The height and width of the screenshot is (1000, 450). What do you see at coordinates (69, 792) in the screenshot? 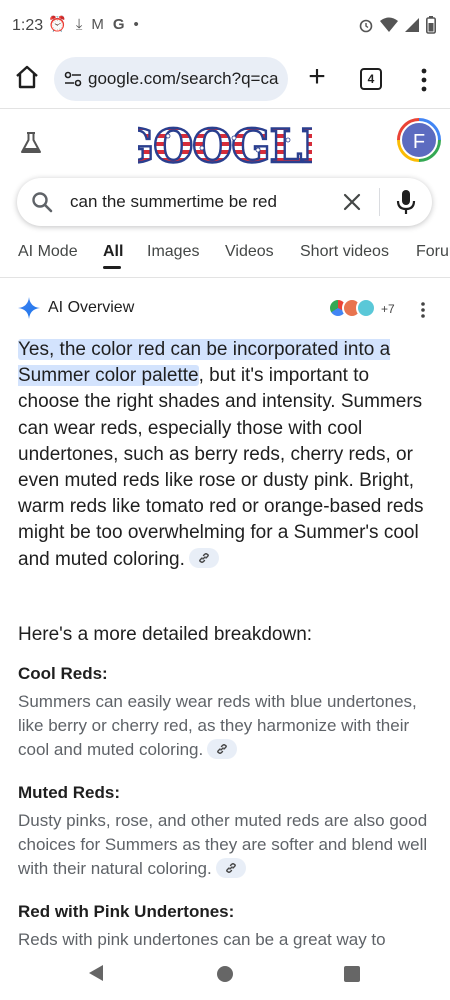
I see `muted-reds-heading: Muted Reds:` at bounding box center [69, 792].